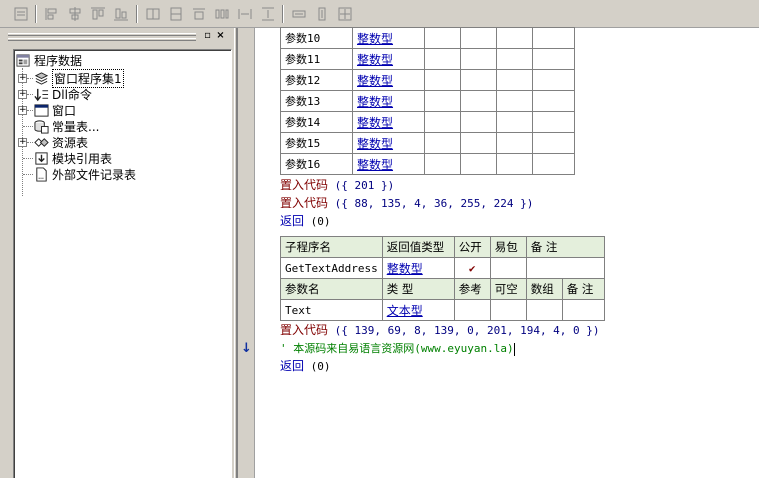 This screenshot has height=478, width=759. I want to click on table-row: GetTextAddress 整数型 ✔, so click(442, 268).